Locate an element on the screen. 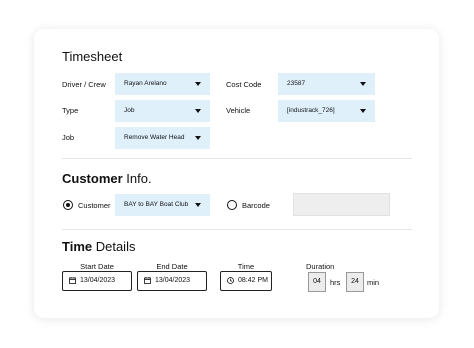  barcode-label: Barcode is located at coordinates (256, 205).